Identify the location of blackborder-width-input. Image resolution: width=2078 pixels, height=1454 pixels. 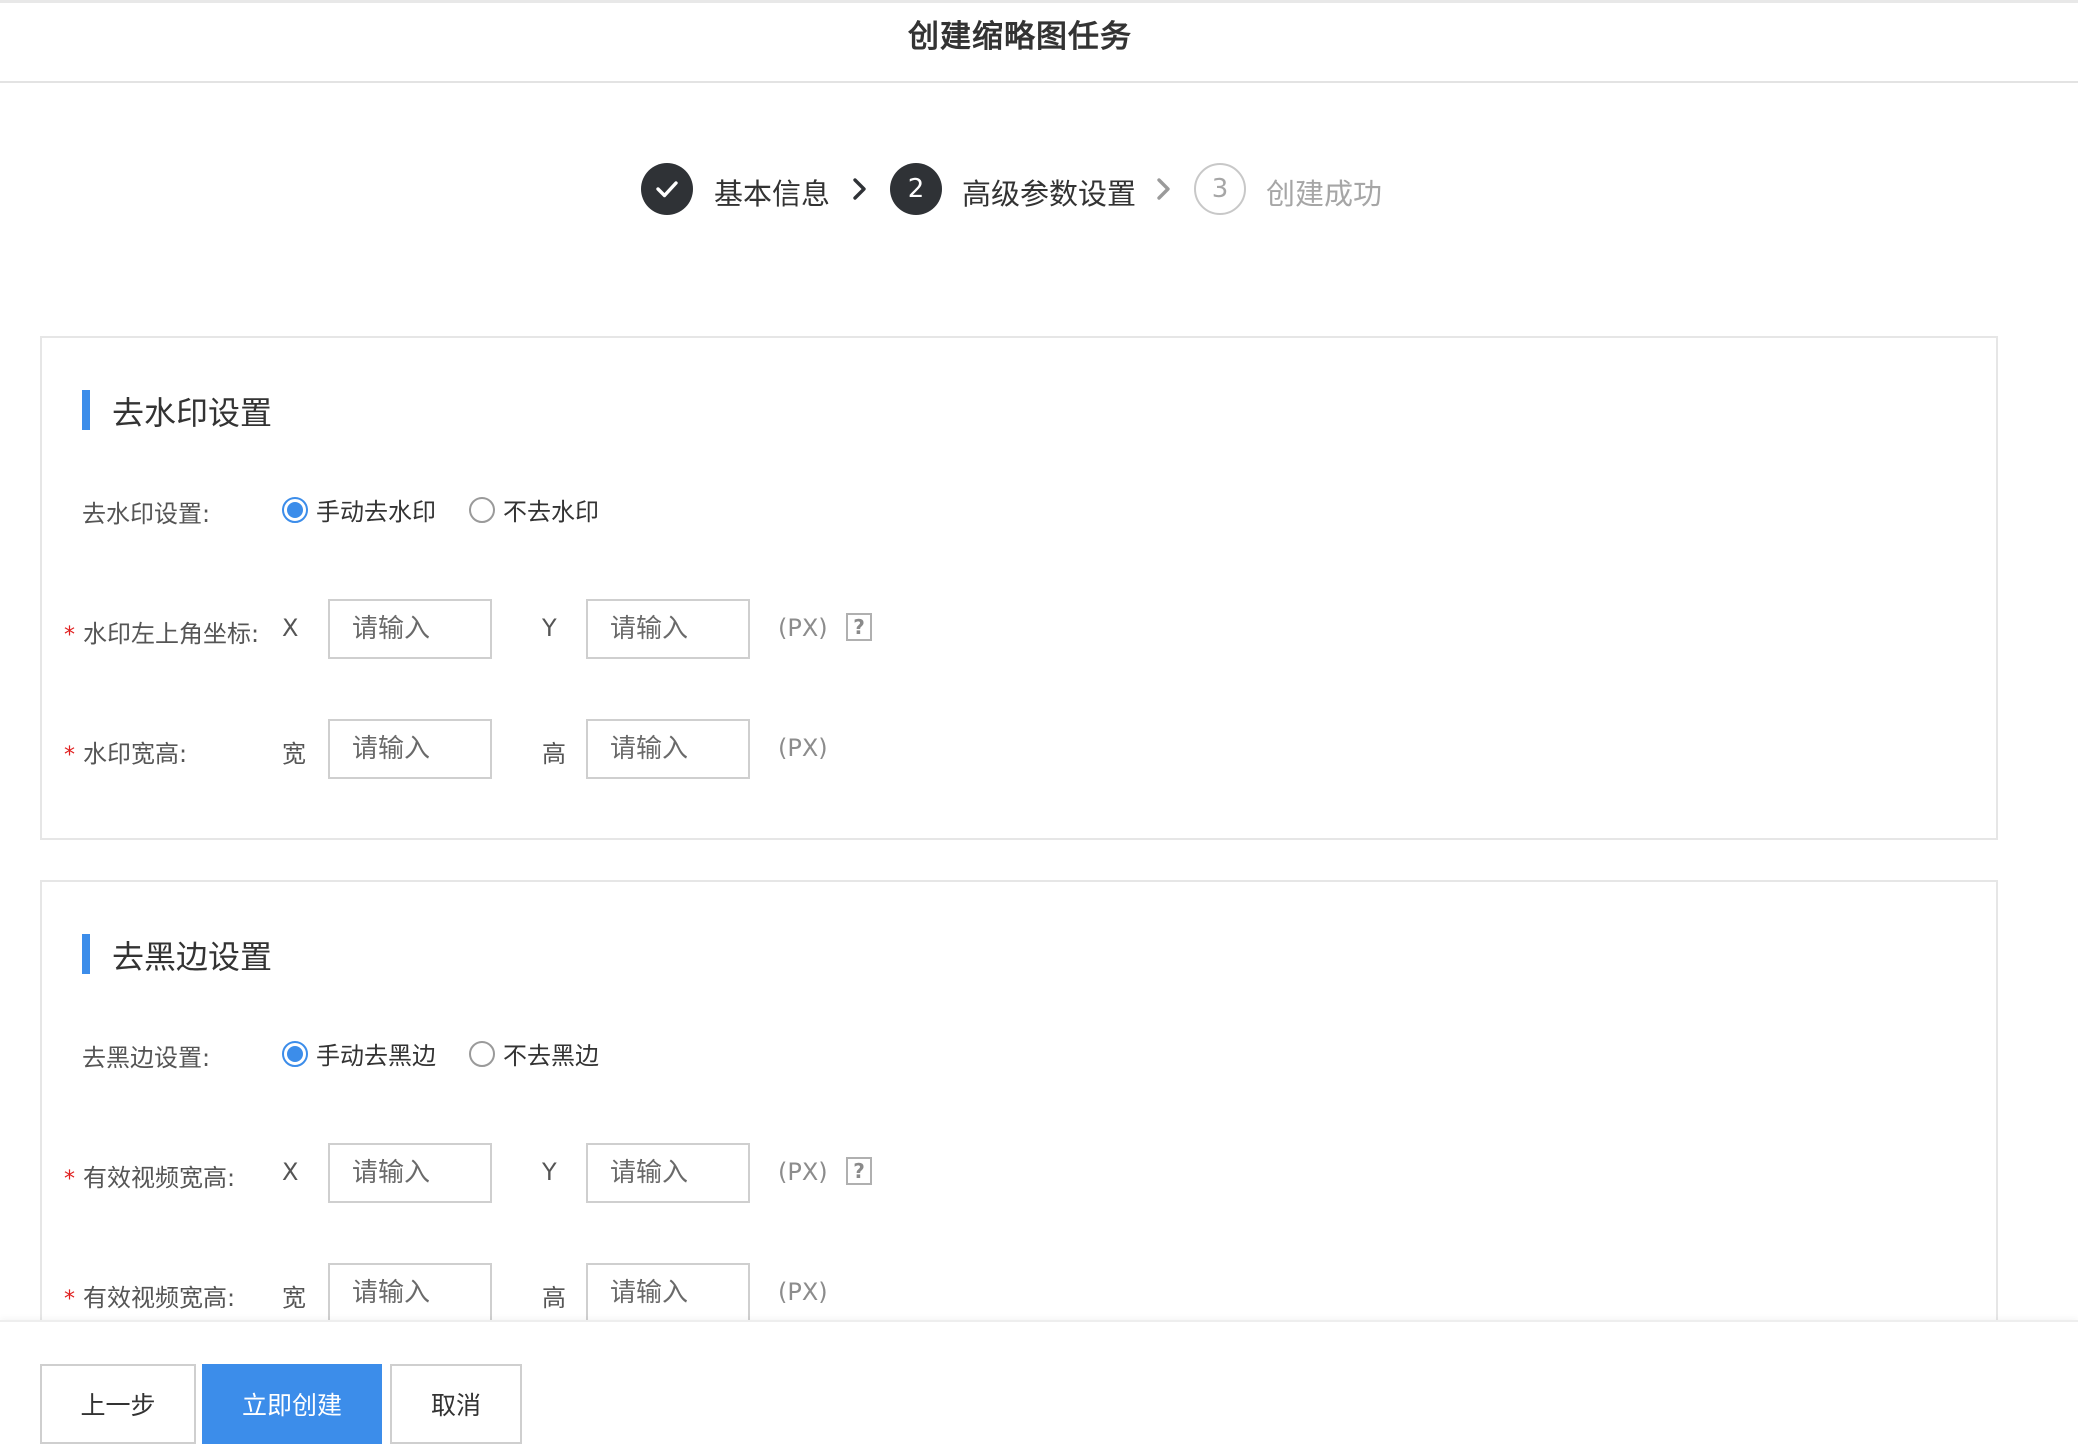
(410, 1293).